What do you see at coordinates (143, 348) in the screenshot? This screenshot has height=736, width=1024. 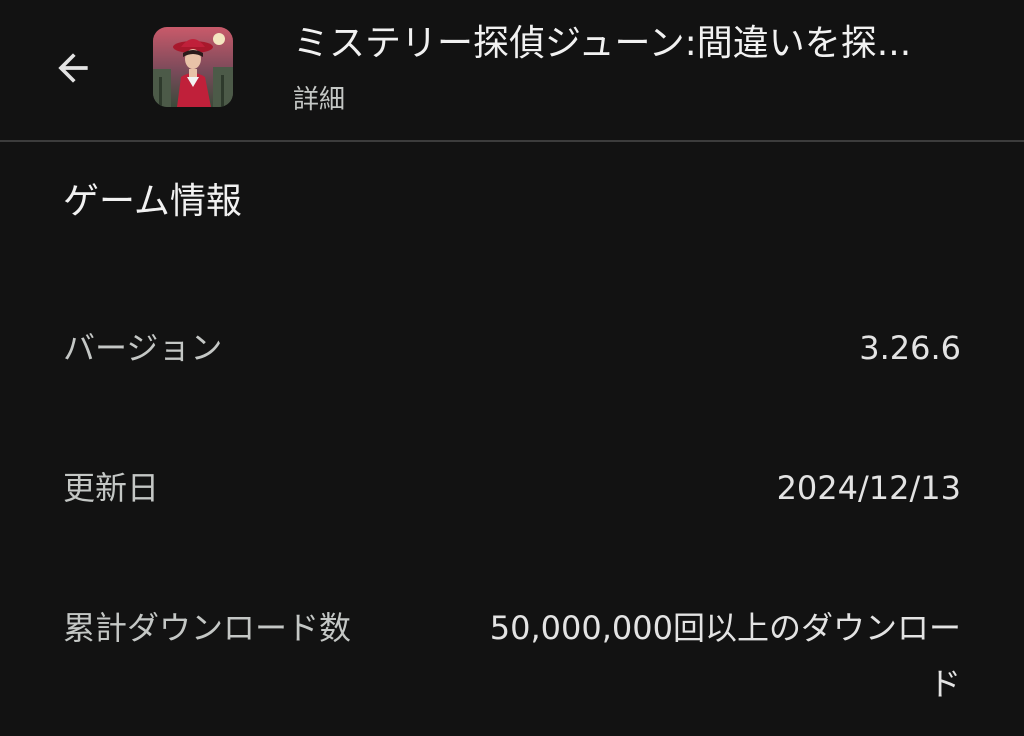 I see `row-label: バージョン` at bounding box center [143, 348].